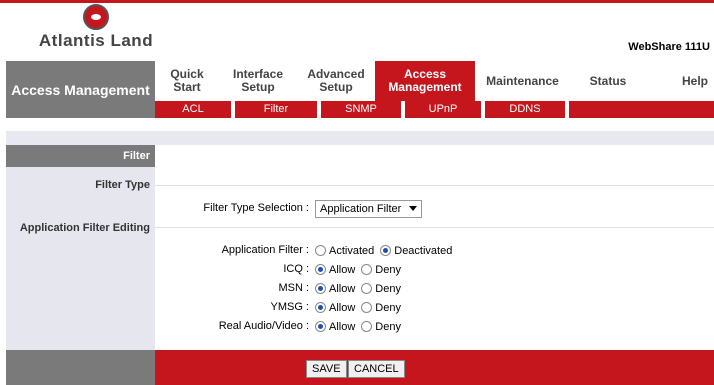 The width and height of the screenshot is (714, 385). I want to click on activated-radio, so click(320, 250).